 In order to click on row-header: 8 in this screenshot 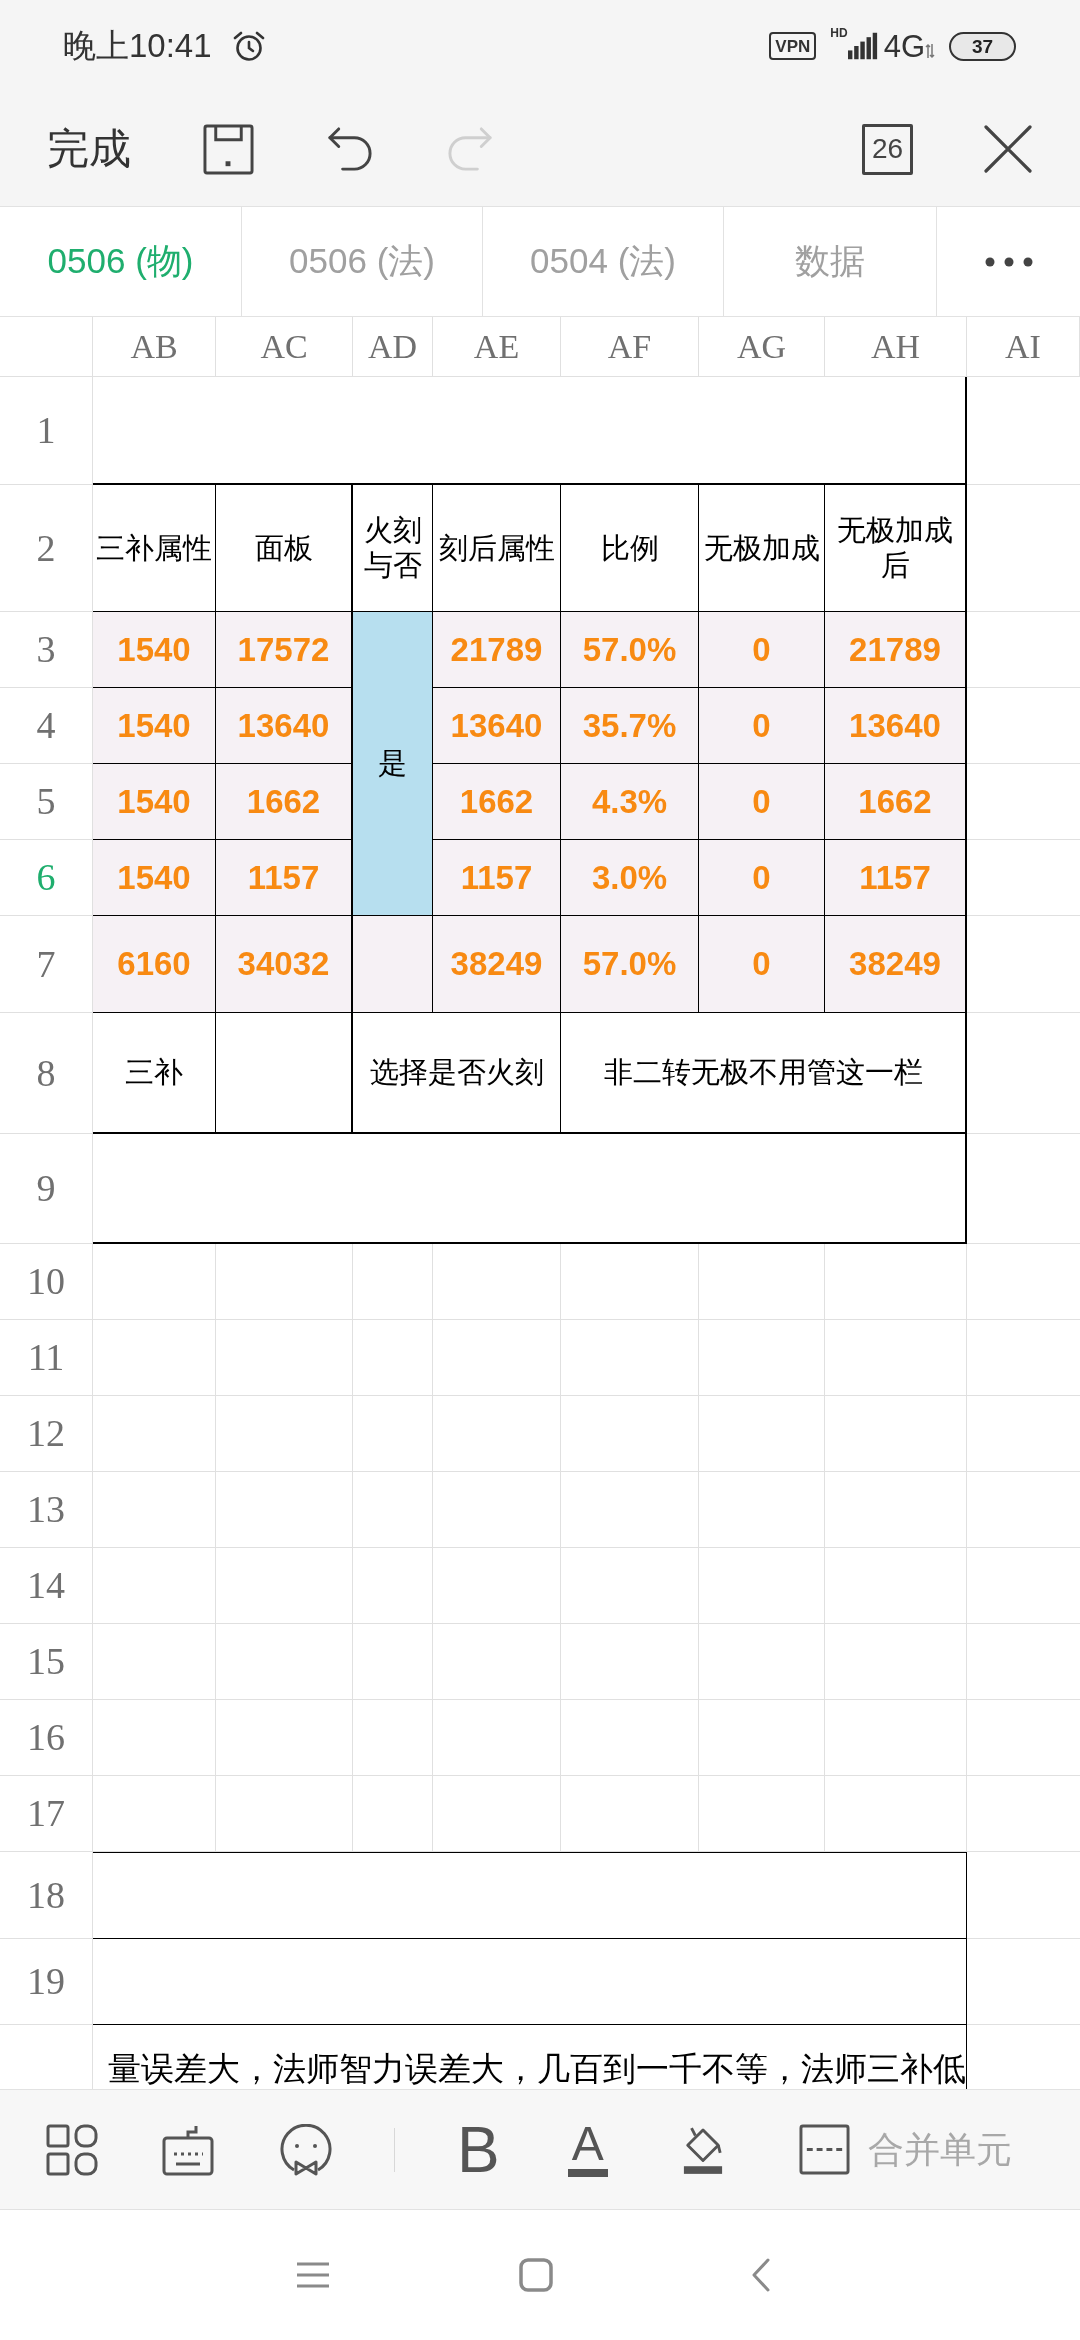, I will do `click(46, 1073)`.